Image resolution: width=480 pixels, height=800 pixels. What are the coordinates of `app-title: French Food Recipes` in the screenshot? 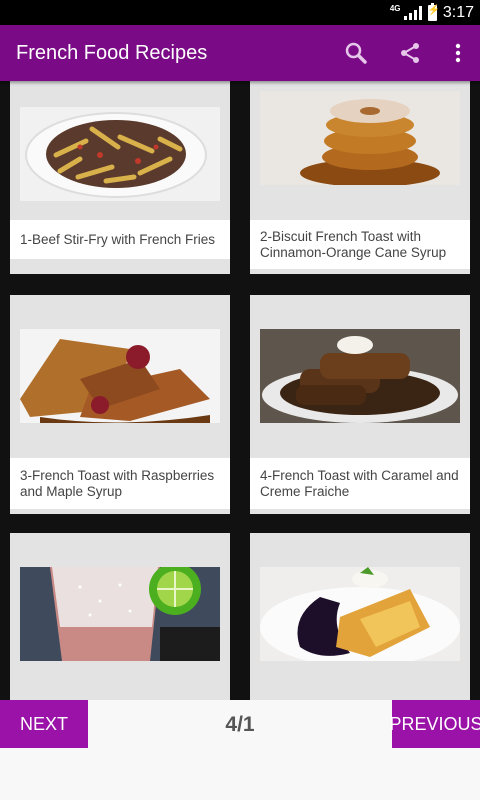 It's located at (112, 53).